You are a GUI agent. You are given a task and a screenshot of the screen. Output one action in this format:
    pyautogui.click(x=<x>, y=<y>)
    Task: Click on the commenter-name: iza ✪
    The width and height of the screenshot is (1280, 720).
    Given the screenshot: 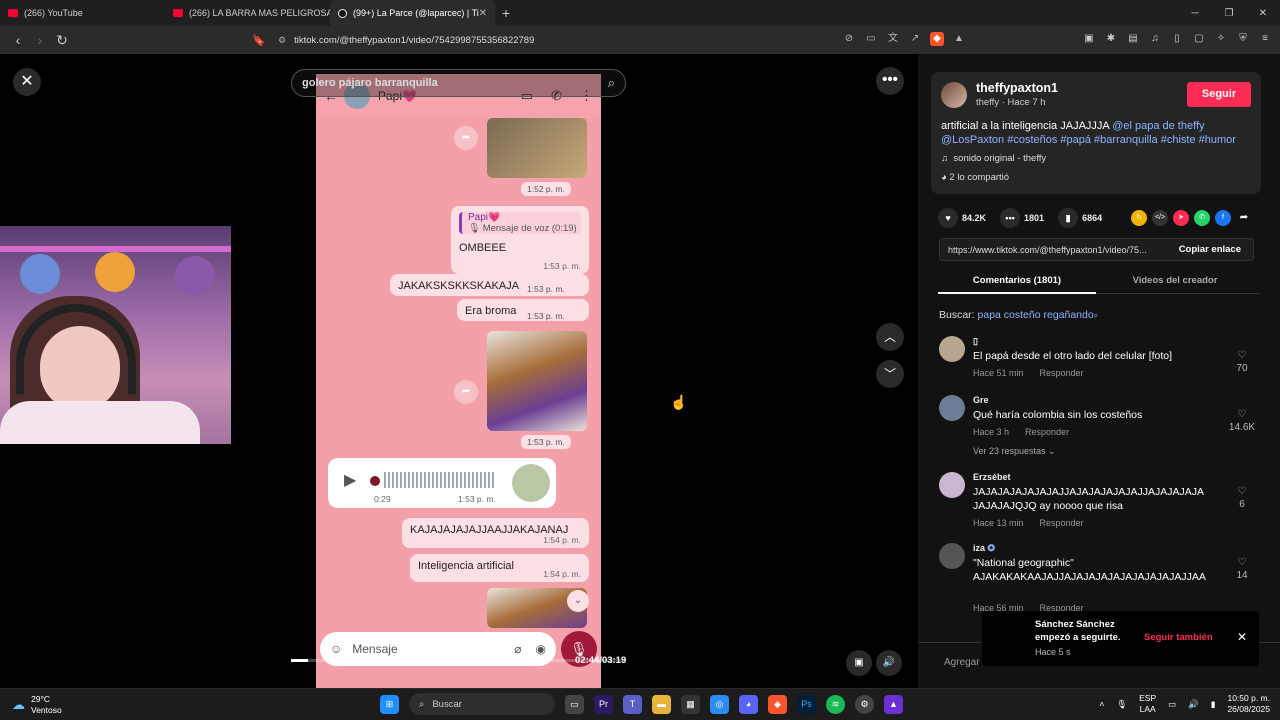 What is the action you would take?
    pyautogui.click(x=984, y=548)
    